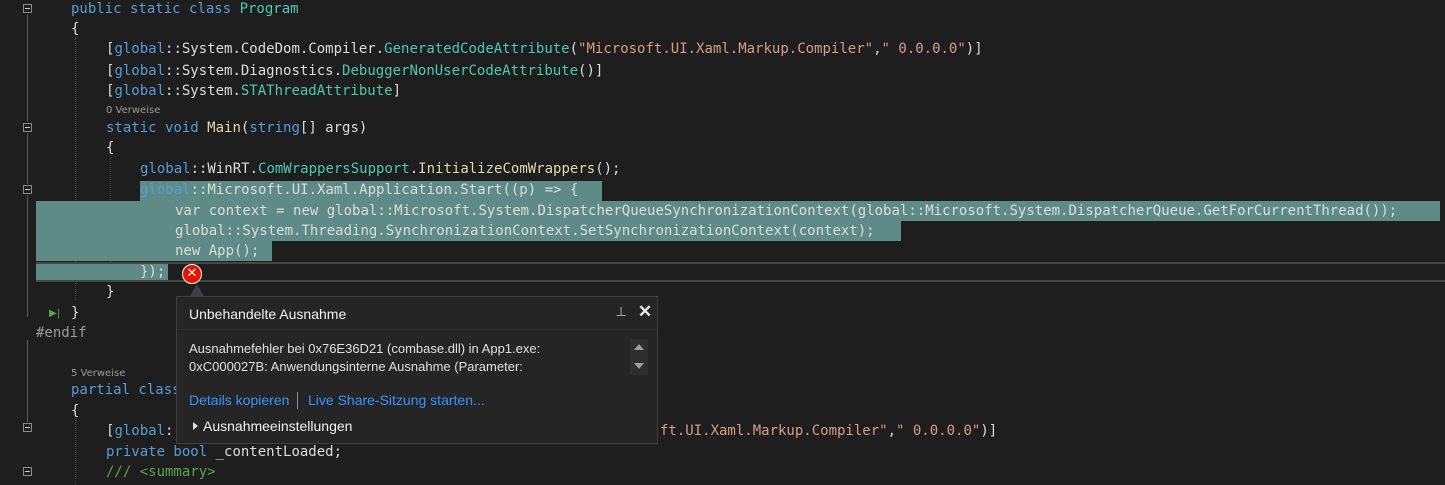 The width and height of the screenshot is (1445, 485). I want to click on code-line-20: private bool _contentLoaded;, so click(224, 452).